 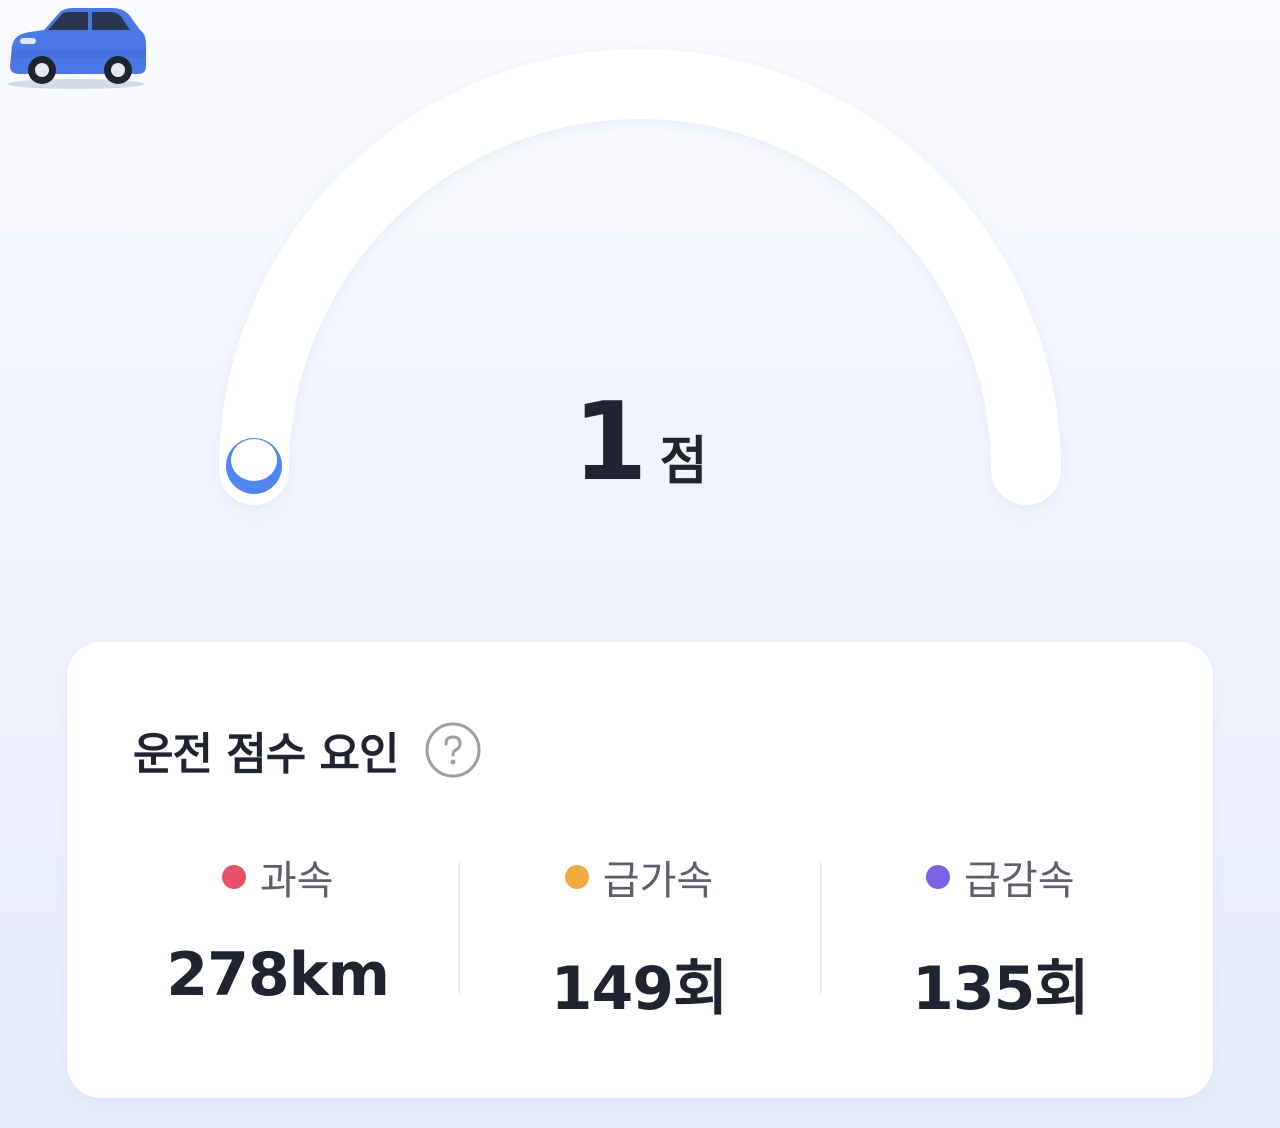 What do you see at coordinates (658, 881) in the screenshot?
I see `factor-label: 급가속` at bounding box center [658, 881].